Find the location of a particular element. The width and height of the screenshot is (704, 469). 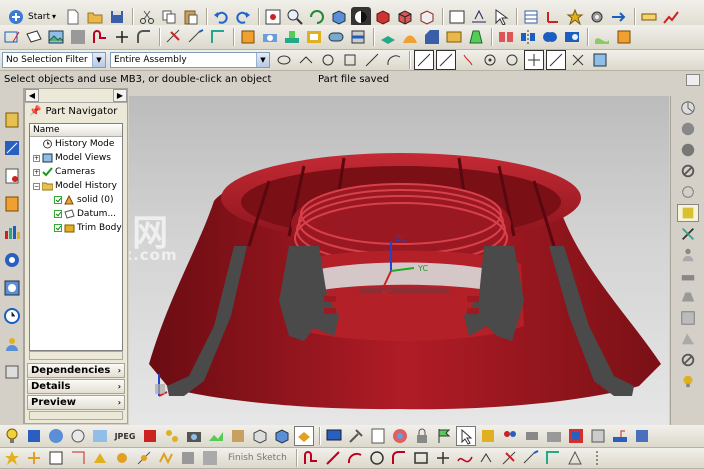

color-wheel-icon is located at coordinates (400, 436).